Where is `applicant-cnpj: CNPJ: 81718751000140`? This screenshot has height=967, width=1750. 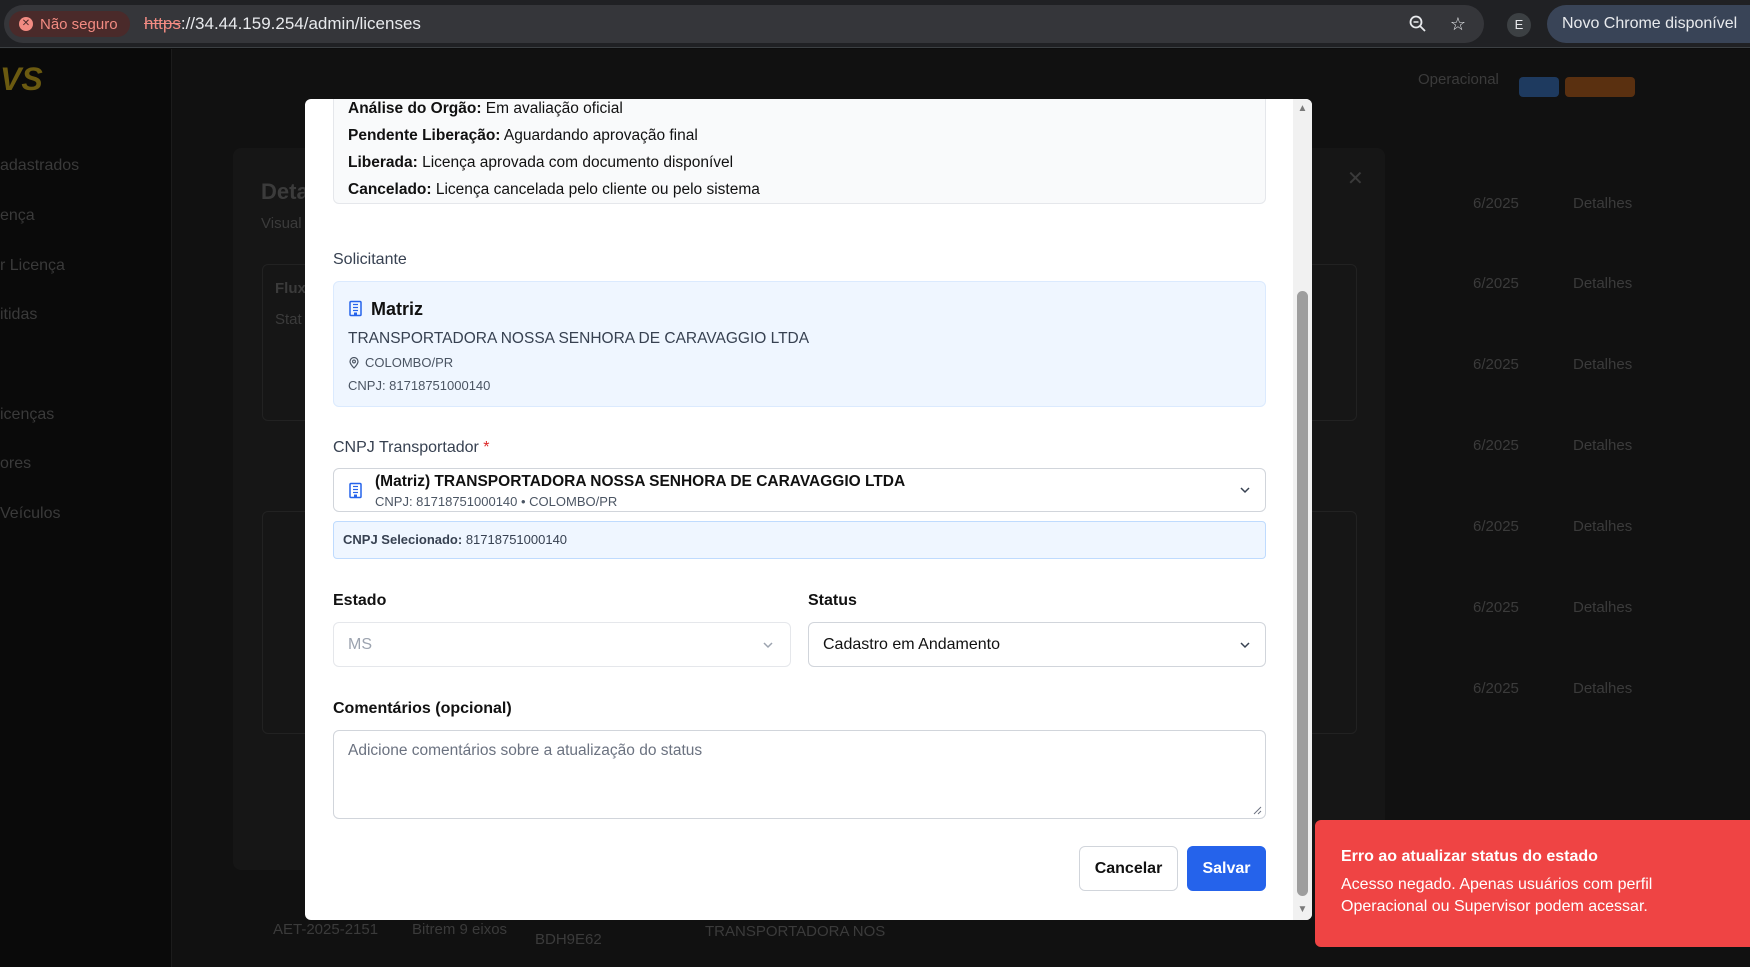
applicant-cnpj: CNPJ: 81718751000140 is located at coordinates (419, 385).